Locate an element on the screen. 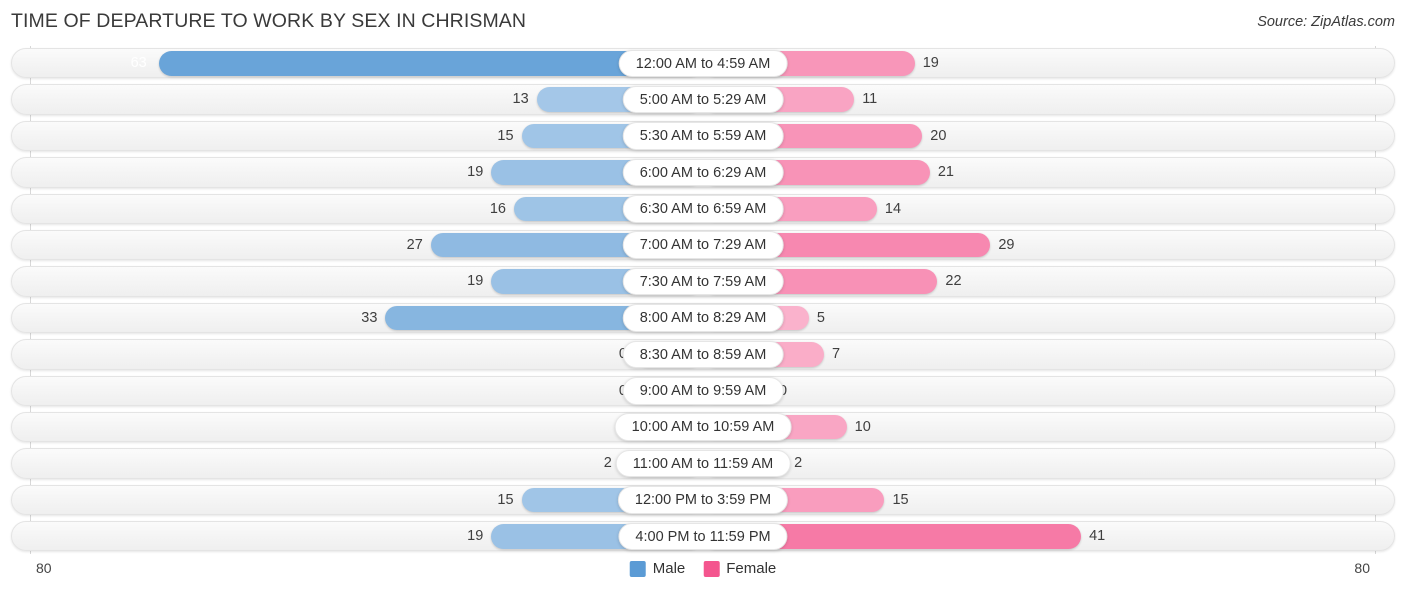  bar-row: 19 22 7:30 AM to 7:59 AM is located at coordinates (703, 281).